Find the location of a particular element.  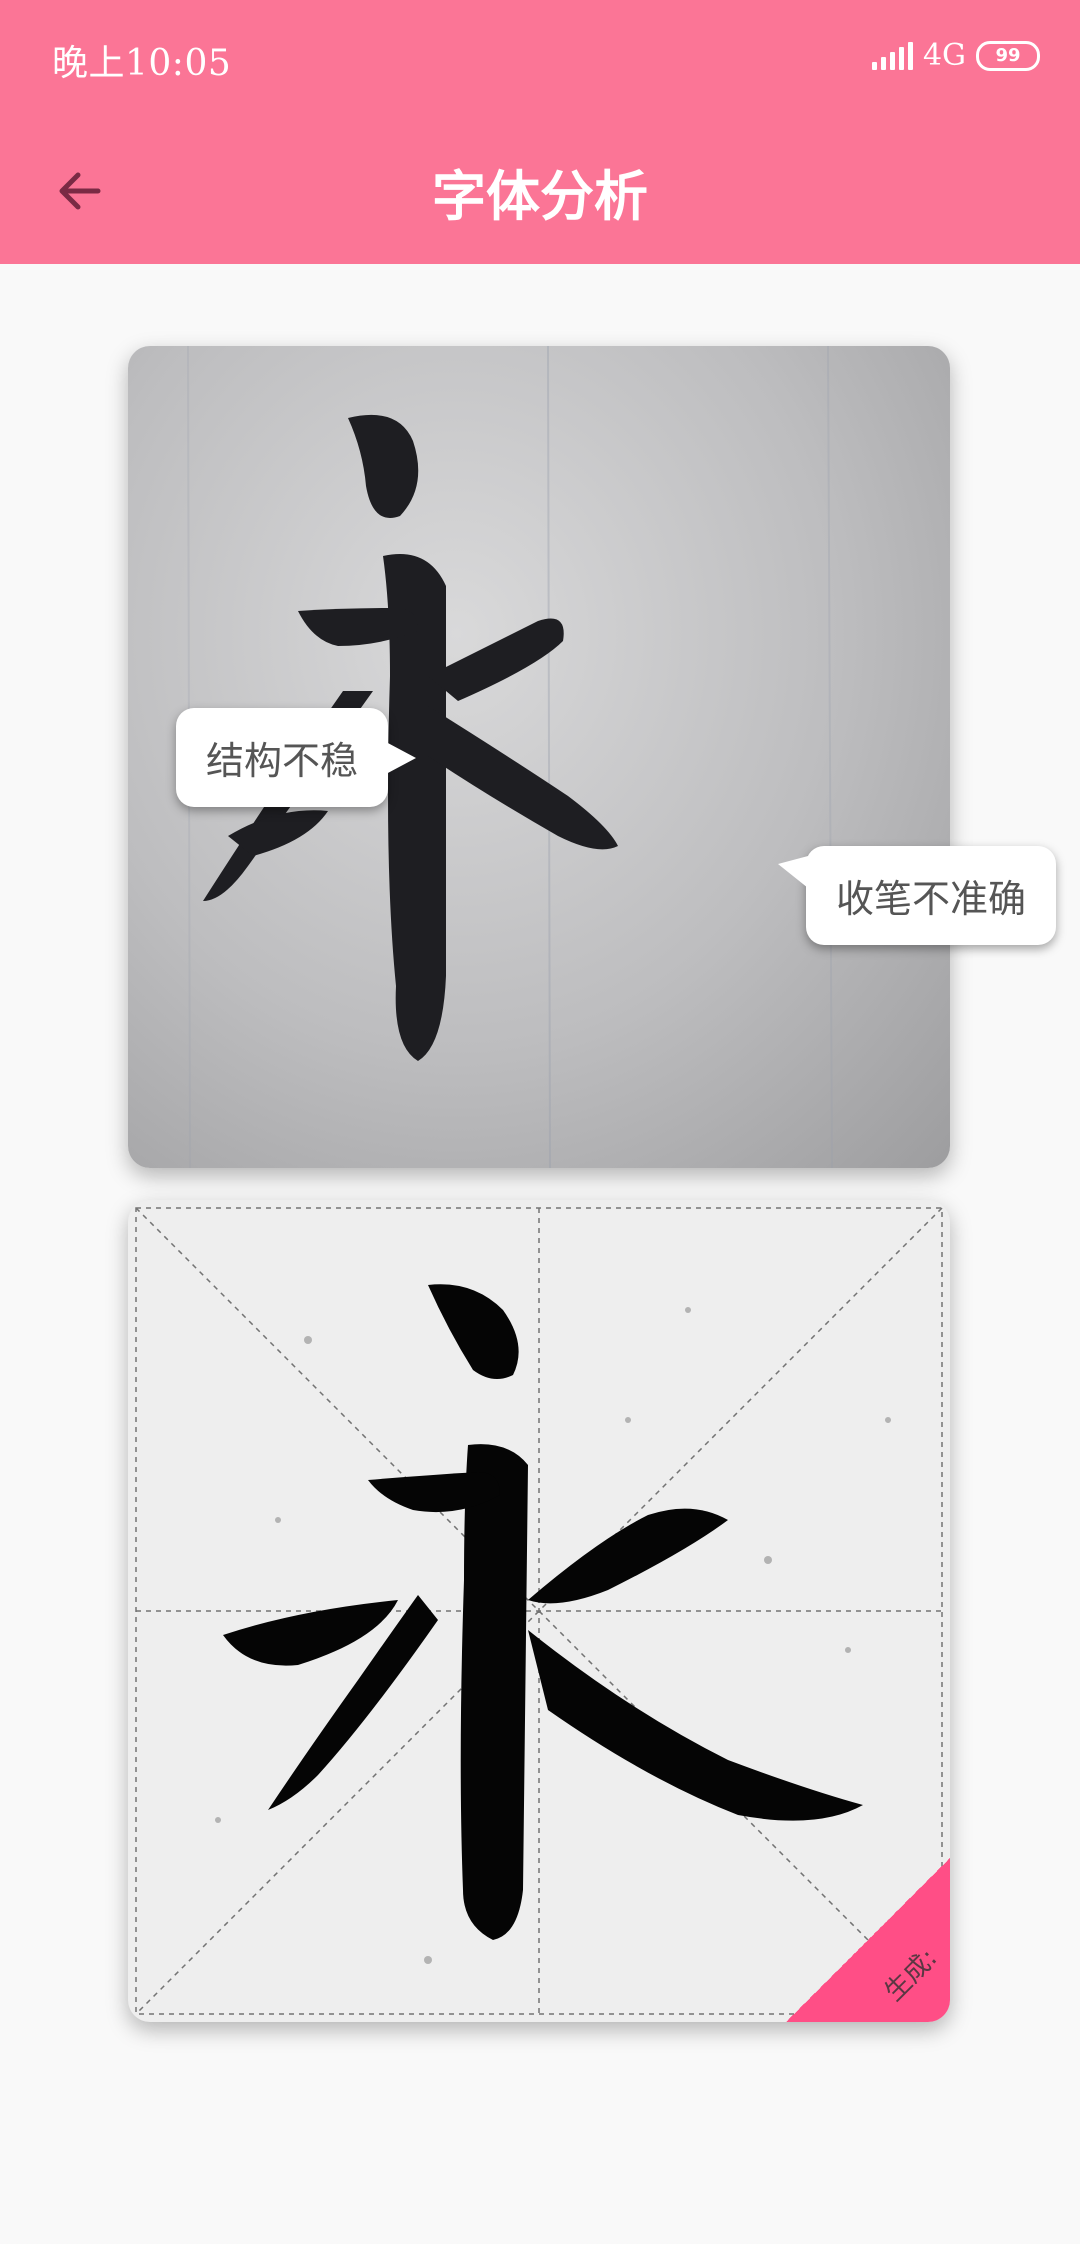

network-type: 4G is located at coordinates (944, 55).